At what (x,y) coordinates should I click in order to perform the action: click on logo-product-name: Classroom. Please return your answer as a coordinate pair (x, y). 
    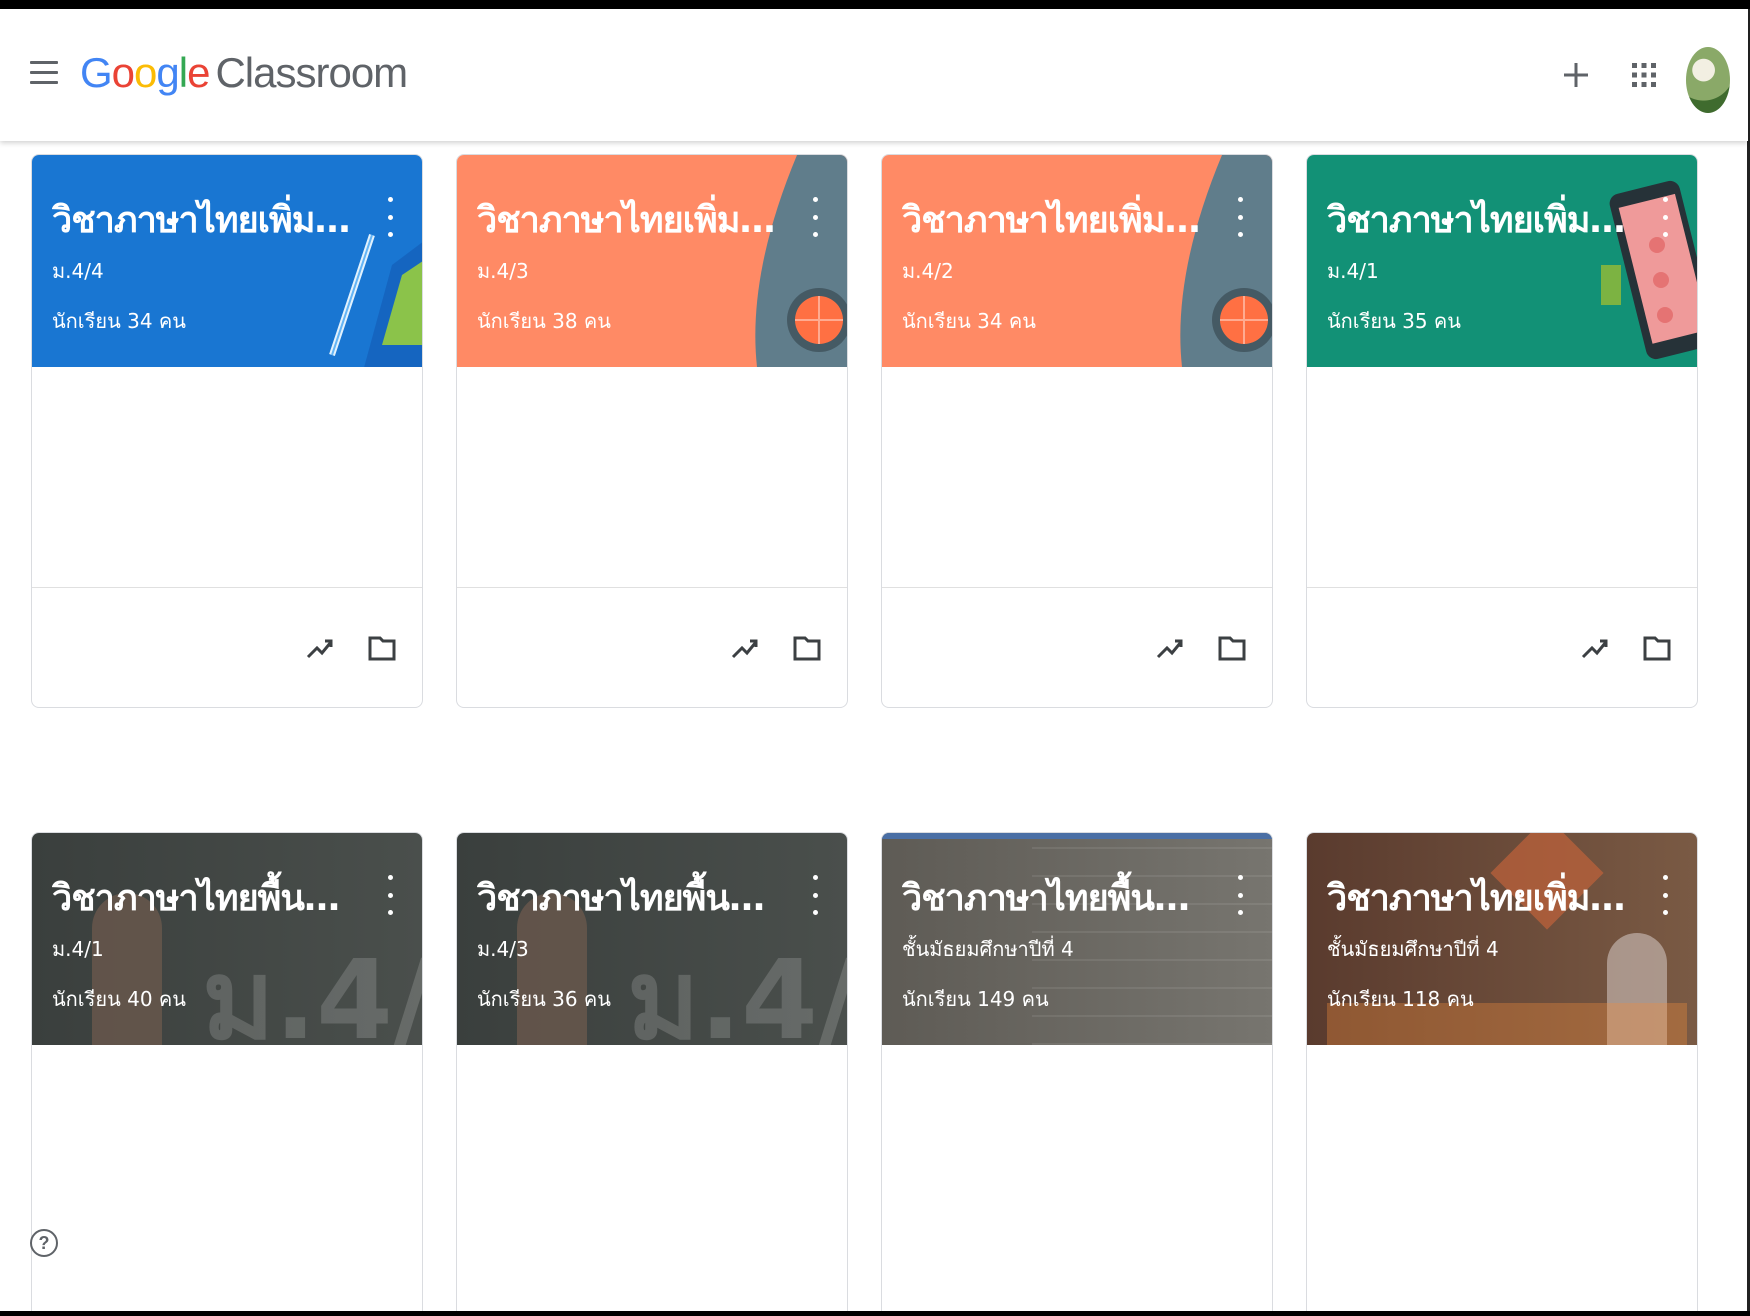
    Looking at the image, I should click on (311, 72).